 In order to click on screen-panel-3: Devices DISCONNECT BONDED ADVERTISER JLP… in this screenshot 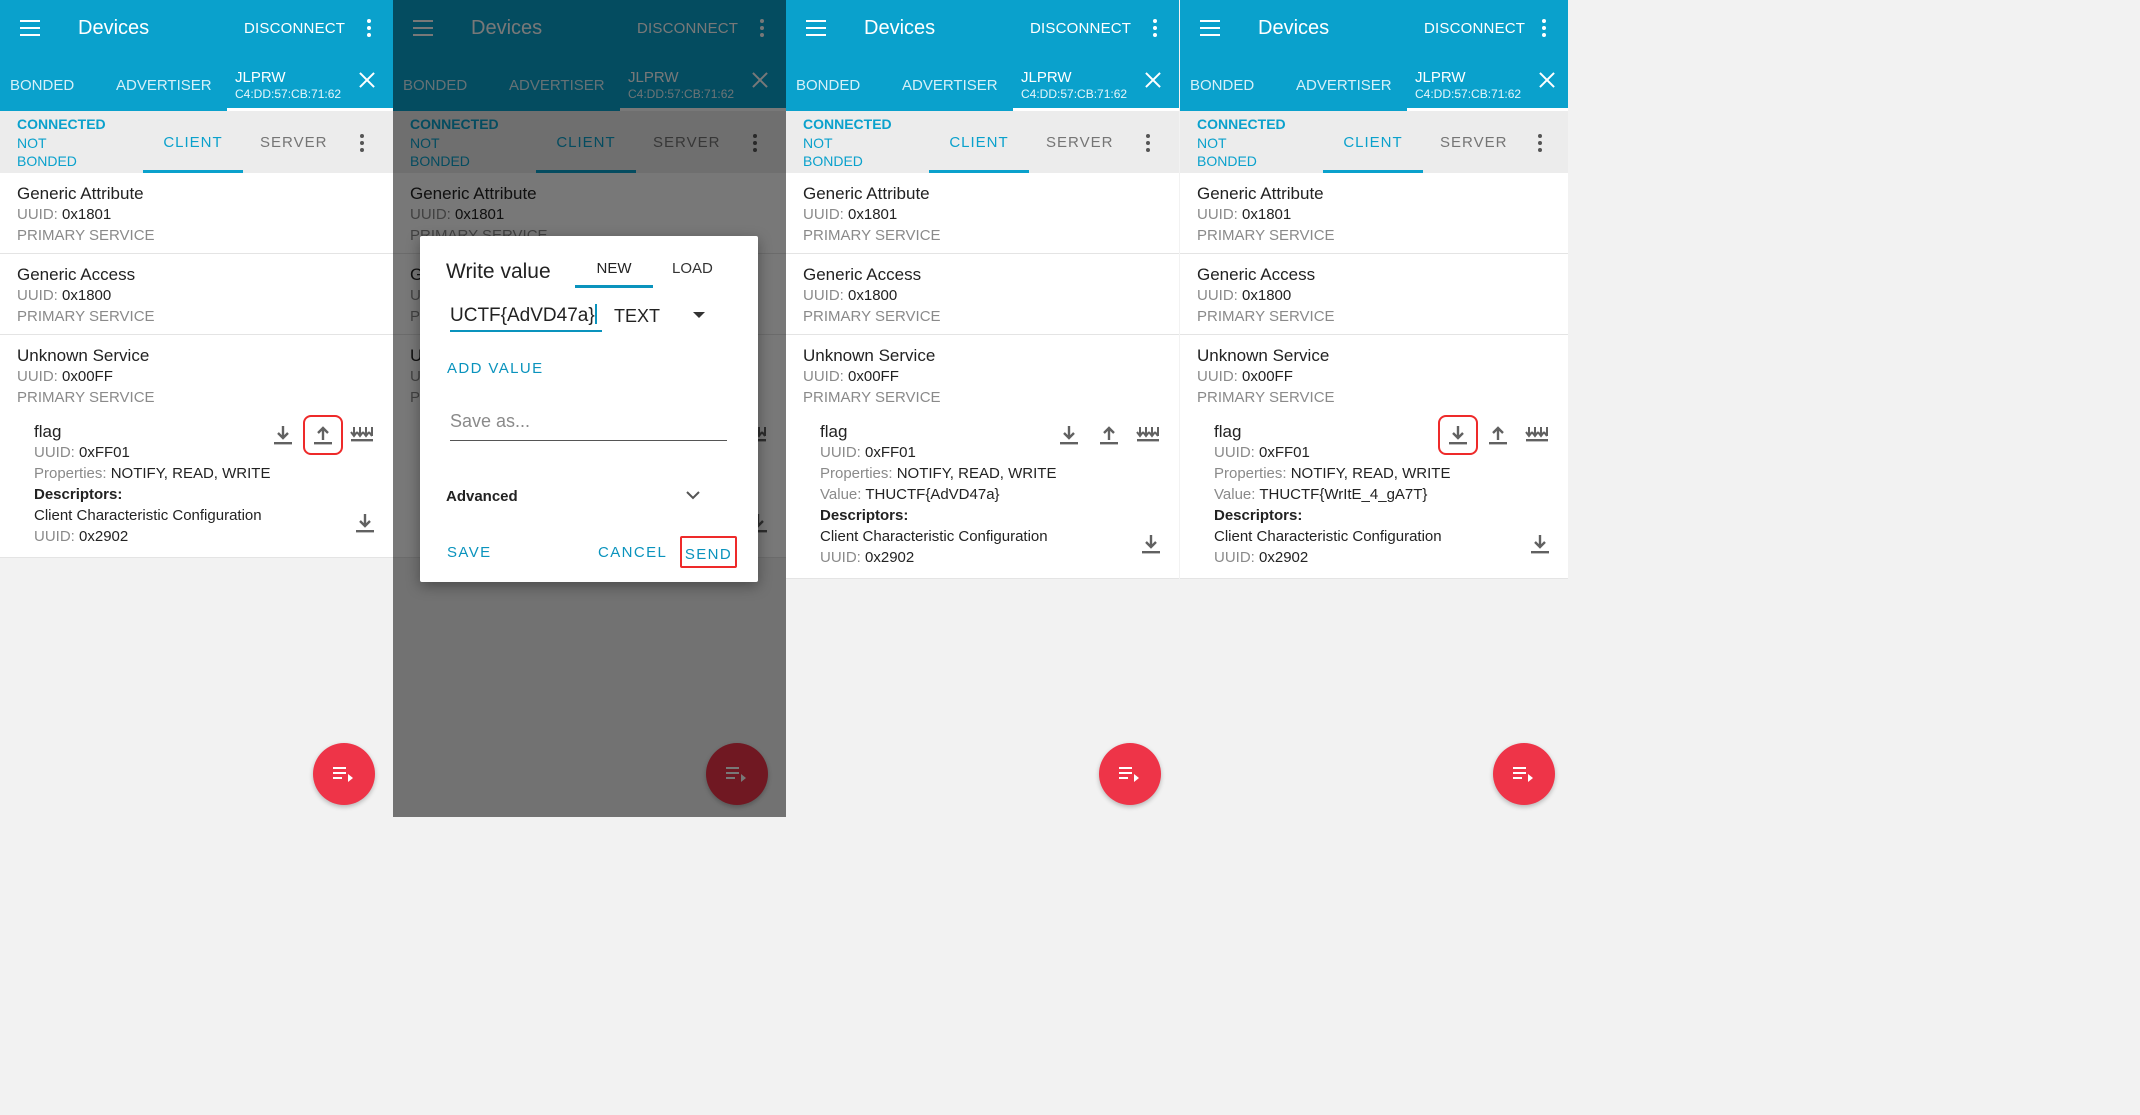, I will do `click(983, 408)`.